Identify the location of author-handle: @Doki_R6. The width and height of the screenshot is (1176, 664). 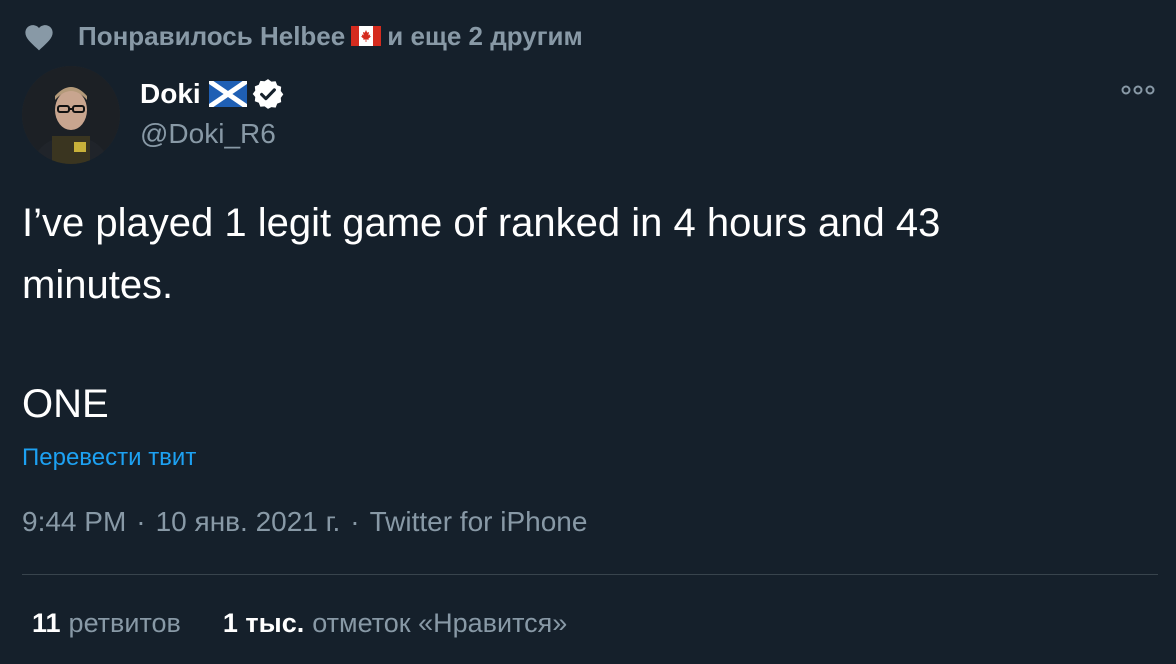
(212, 134).